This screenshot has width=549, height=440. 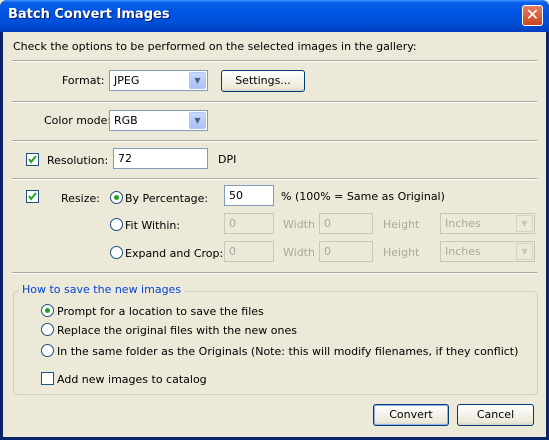 I want to click on fit-within-unit-select: Inches ▼, so click(x=487, y=223).